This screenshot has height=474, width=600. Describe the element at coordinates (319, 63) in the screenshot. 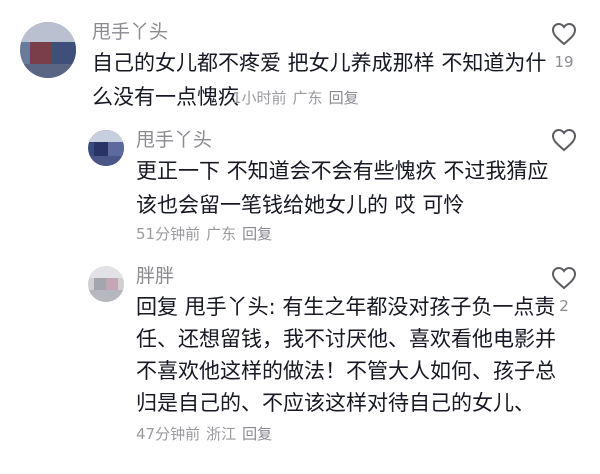

I see `comment-text-line: 自己的女儿都不疼爱 把女儿养成那样 不知道为什` at that location.